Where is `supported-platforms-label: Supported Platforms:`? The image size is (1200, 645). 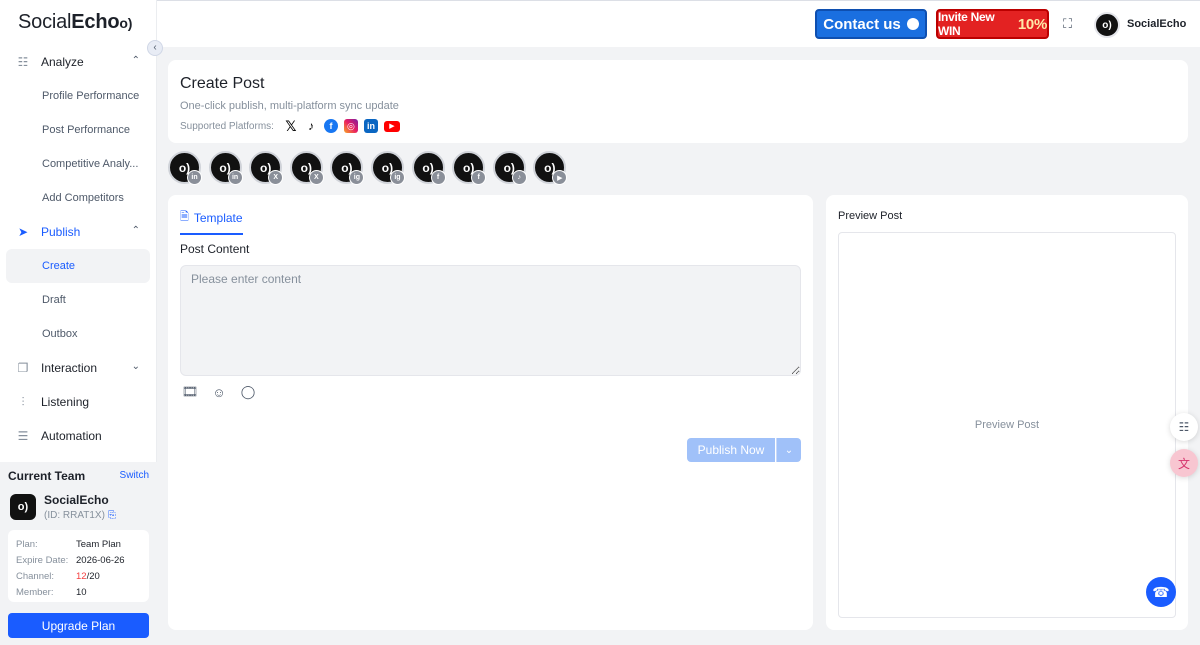 supported-platforms-label: Supported Platforms: is located at coordinates (227, 126).